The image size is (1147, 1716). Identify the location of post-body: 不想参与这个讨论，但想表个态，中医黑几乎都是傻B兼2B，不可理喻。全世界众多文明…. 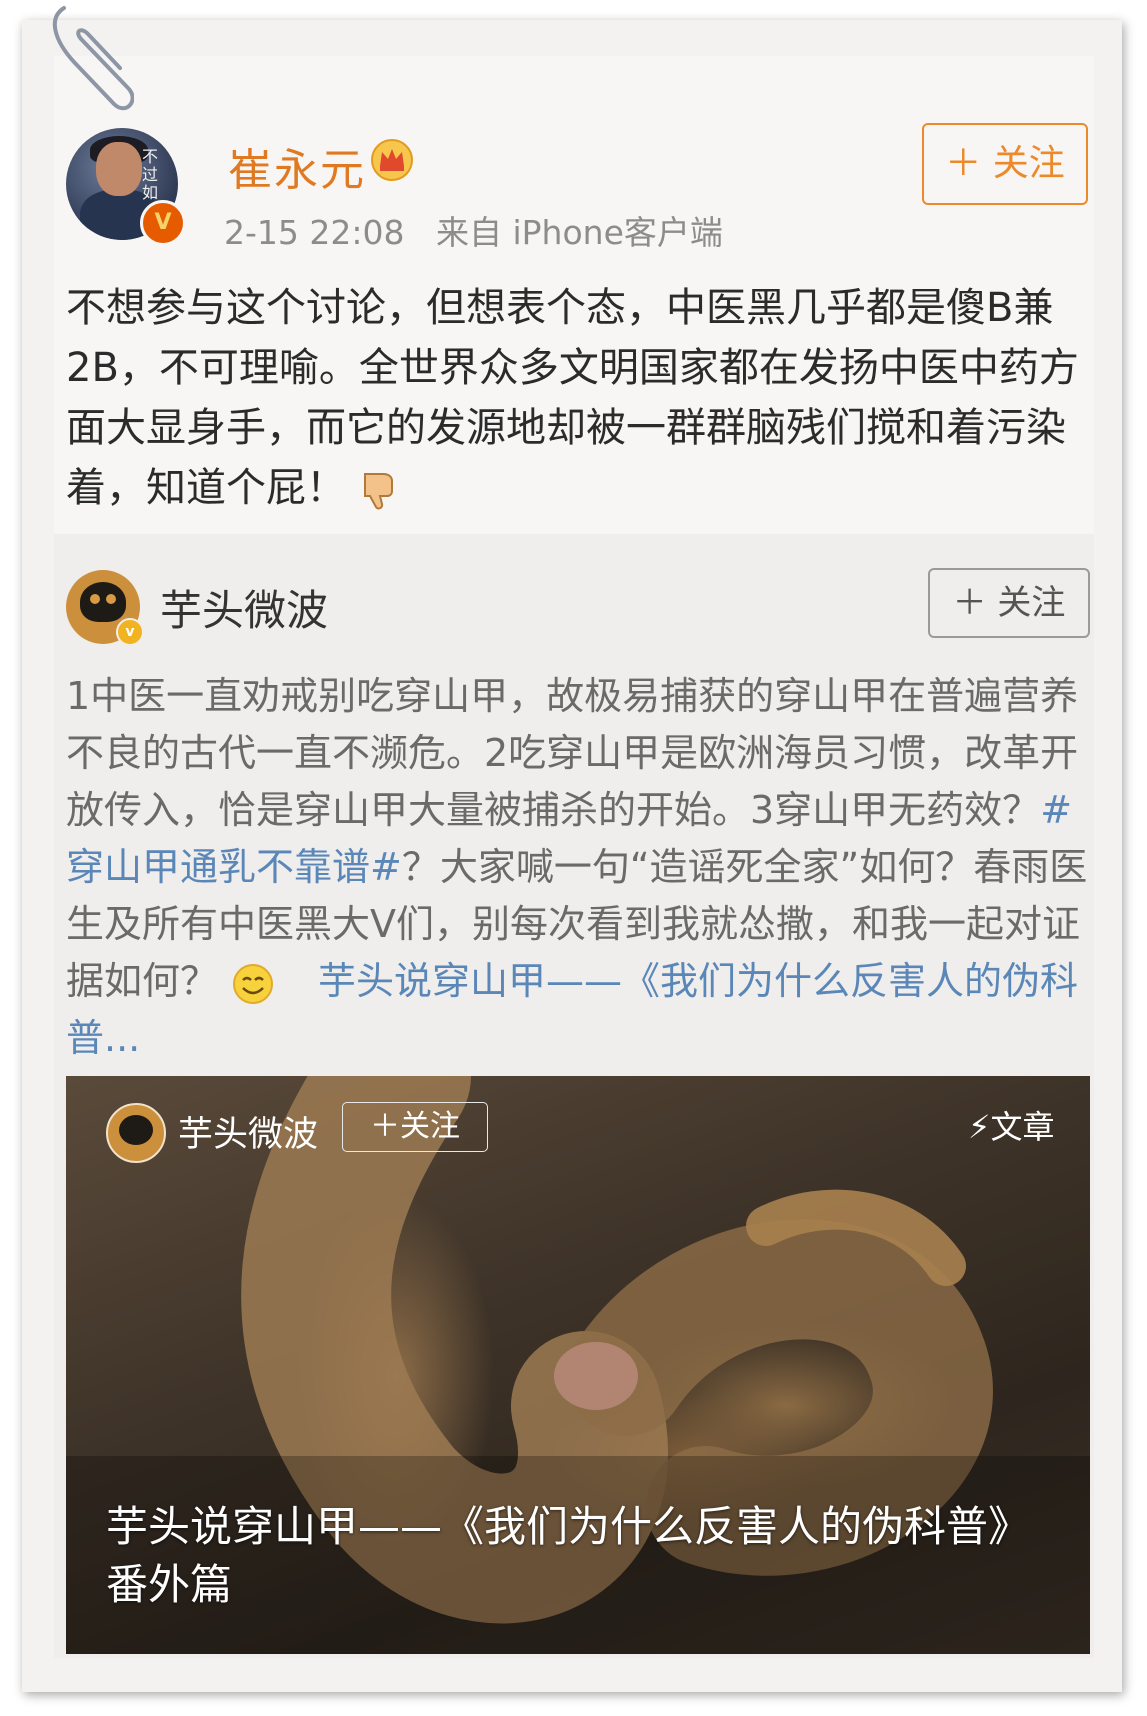
(572, 398).